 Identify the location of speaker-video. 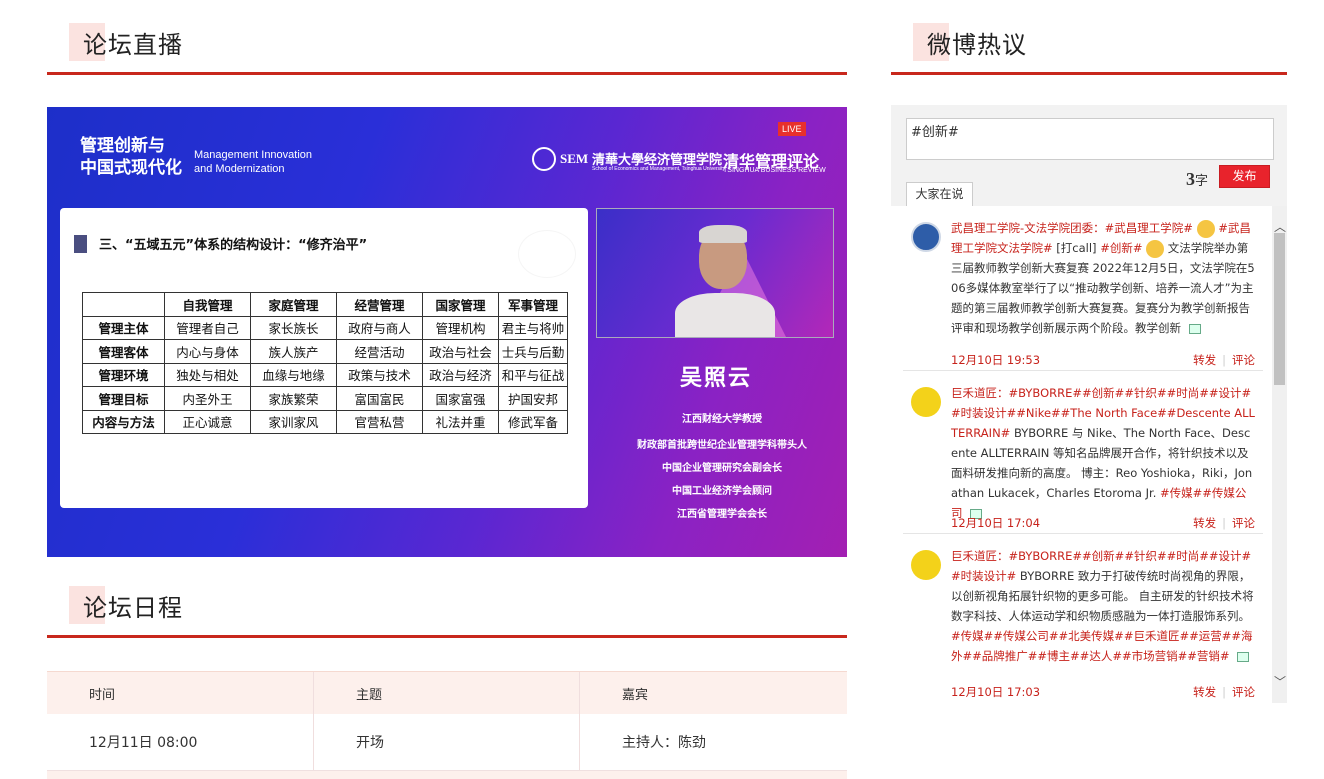
(725, 280).